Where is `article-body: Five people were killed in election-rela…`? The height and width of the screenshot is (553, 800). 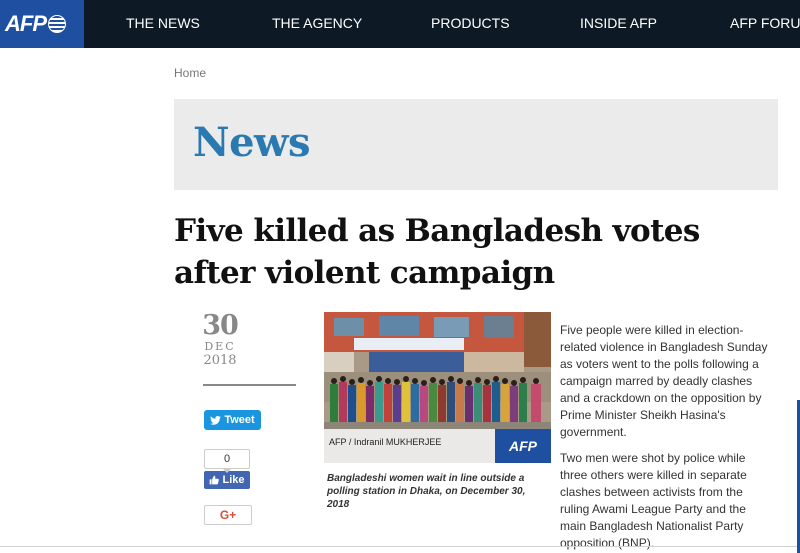
article-body: Five people were killed in election-rela… is located at coordinates (667, 437).